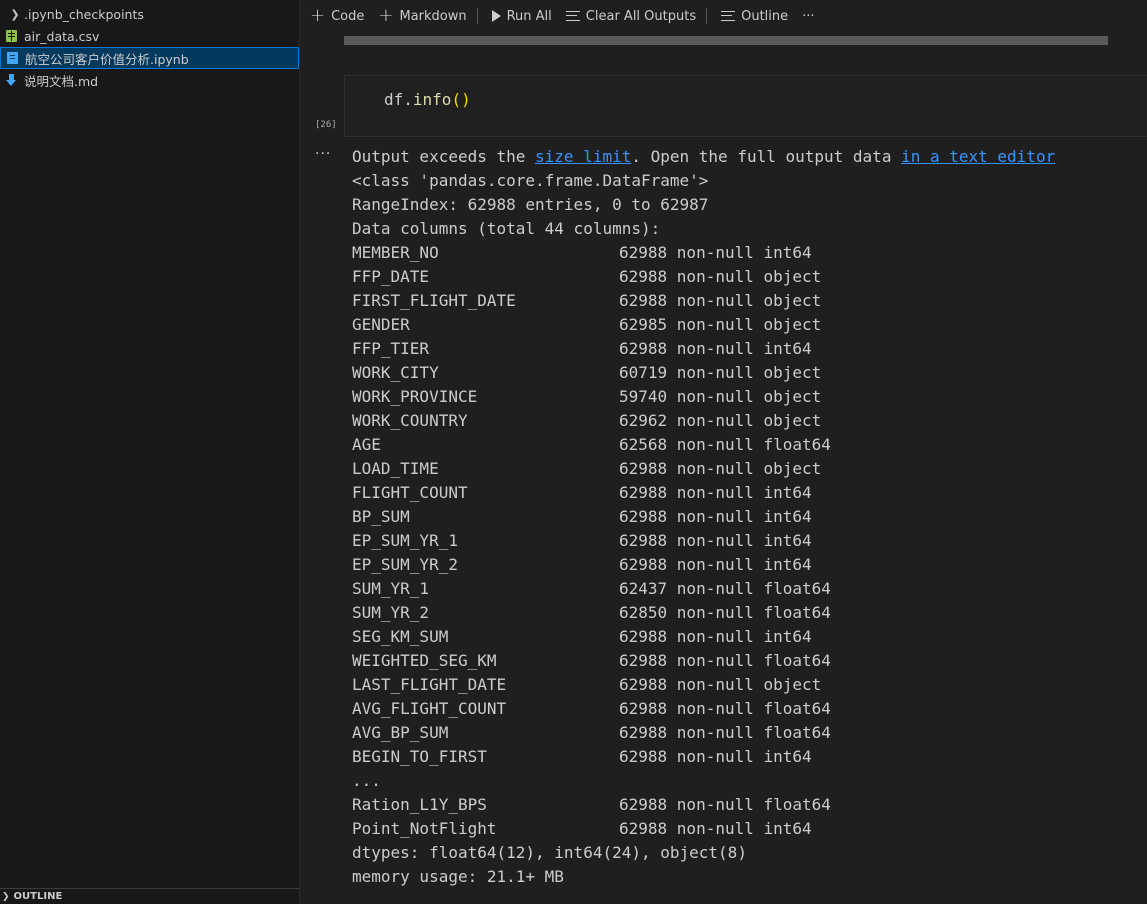 The height and width of the screenshot is (904, 1147). I want to click on more-actions-button: ···, so click(808, 16).